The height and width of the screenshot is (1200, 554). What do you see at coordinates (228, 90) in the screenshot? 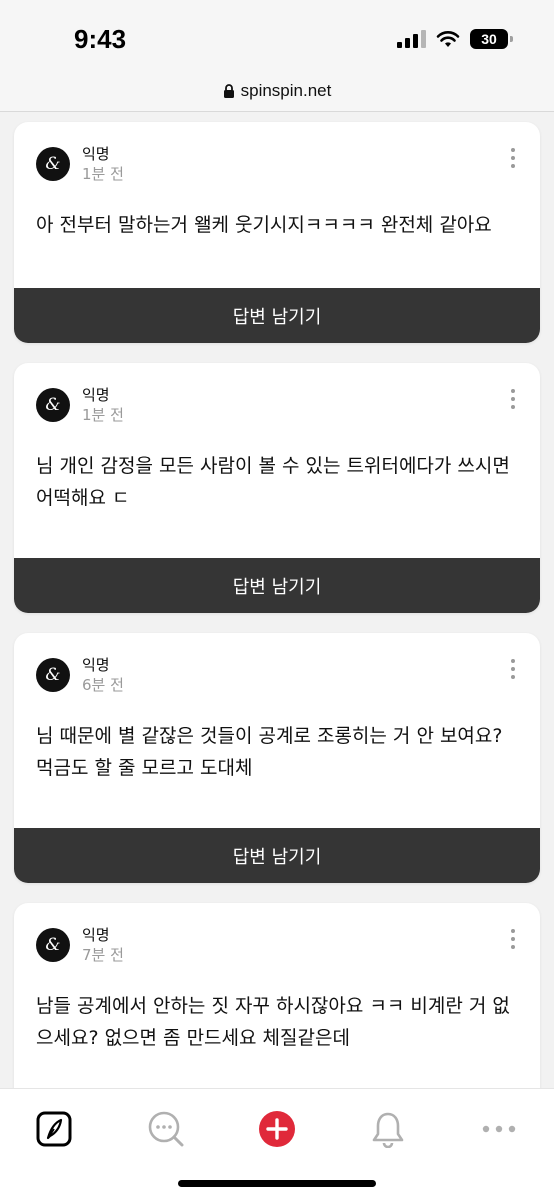
I see `lock-icon` at bounding box center [228, 90].